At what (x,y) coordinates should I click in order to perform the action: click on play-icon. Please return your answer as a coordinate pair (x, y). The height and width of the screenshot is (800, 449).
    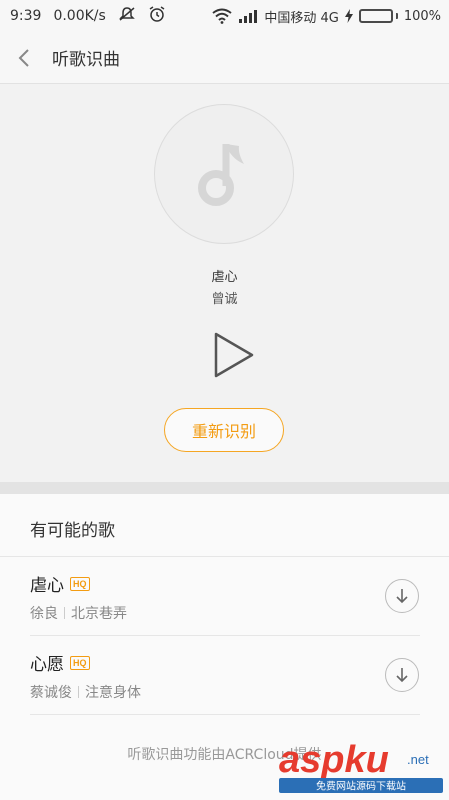
    Looking at the image, I should click on (234, 355).